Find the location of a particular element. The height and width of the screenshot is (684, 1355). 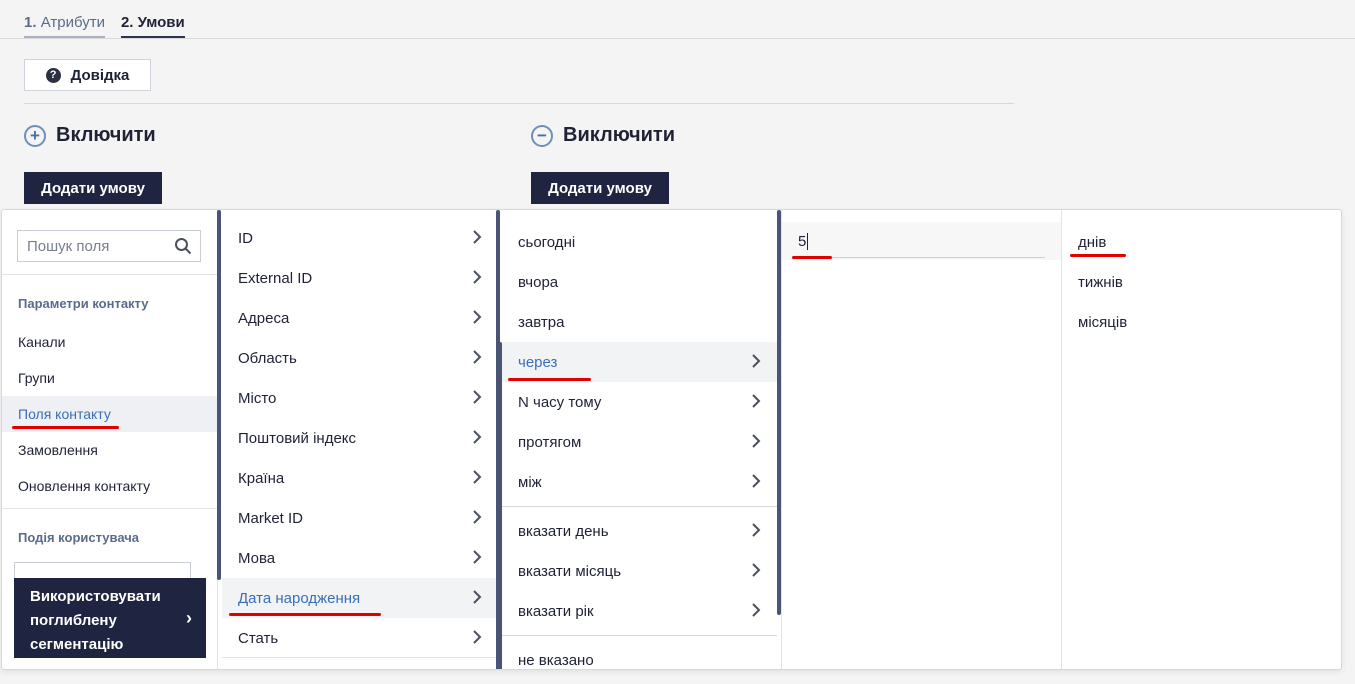

date-cond-yesterday: вчора is located at coordinates (639, 282).